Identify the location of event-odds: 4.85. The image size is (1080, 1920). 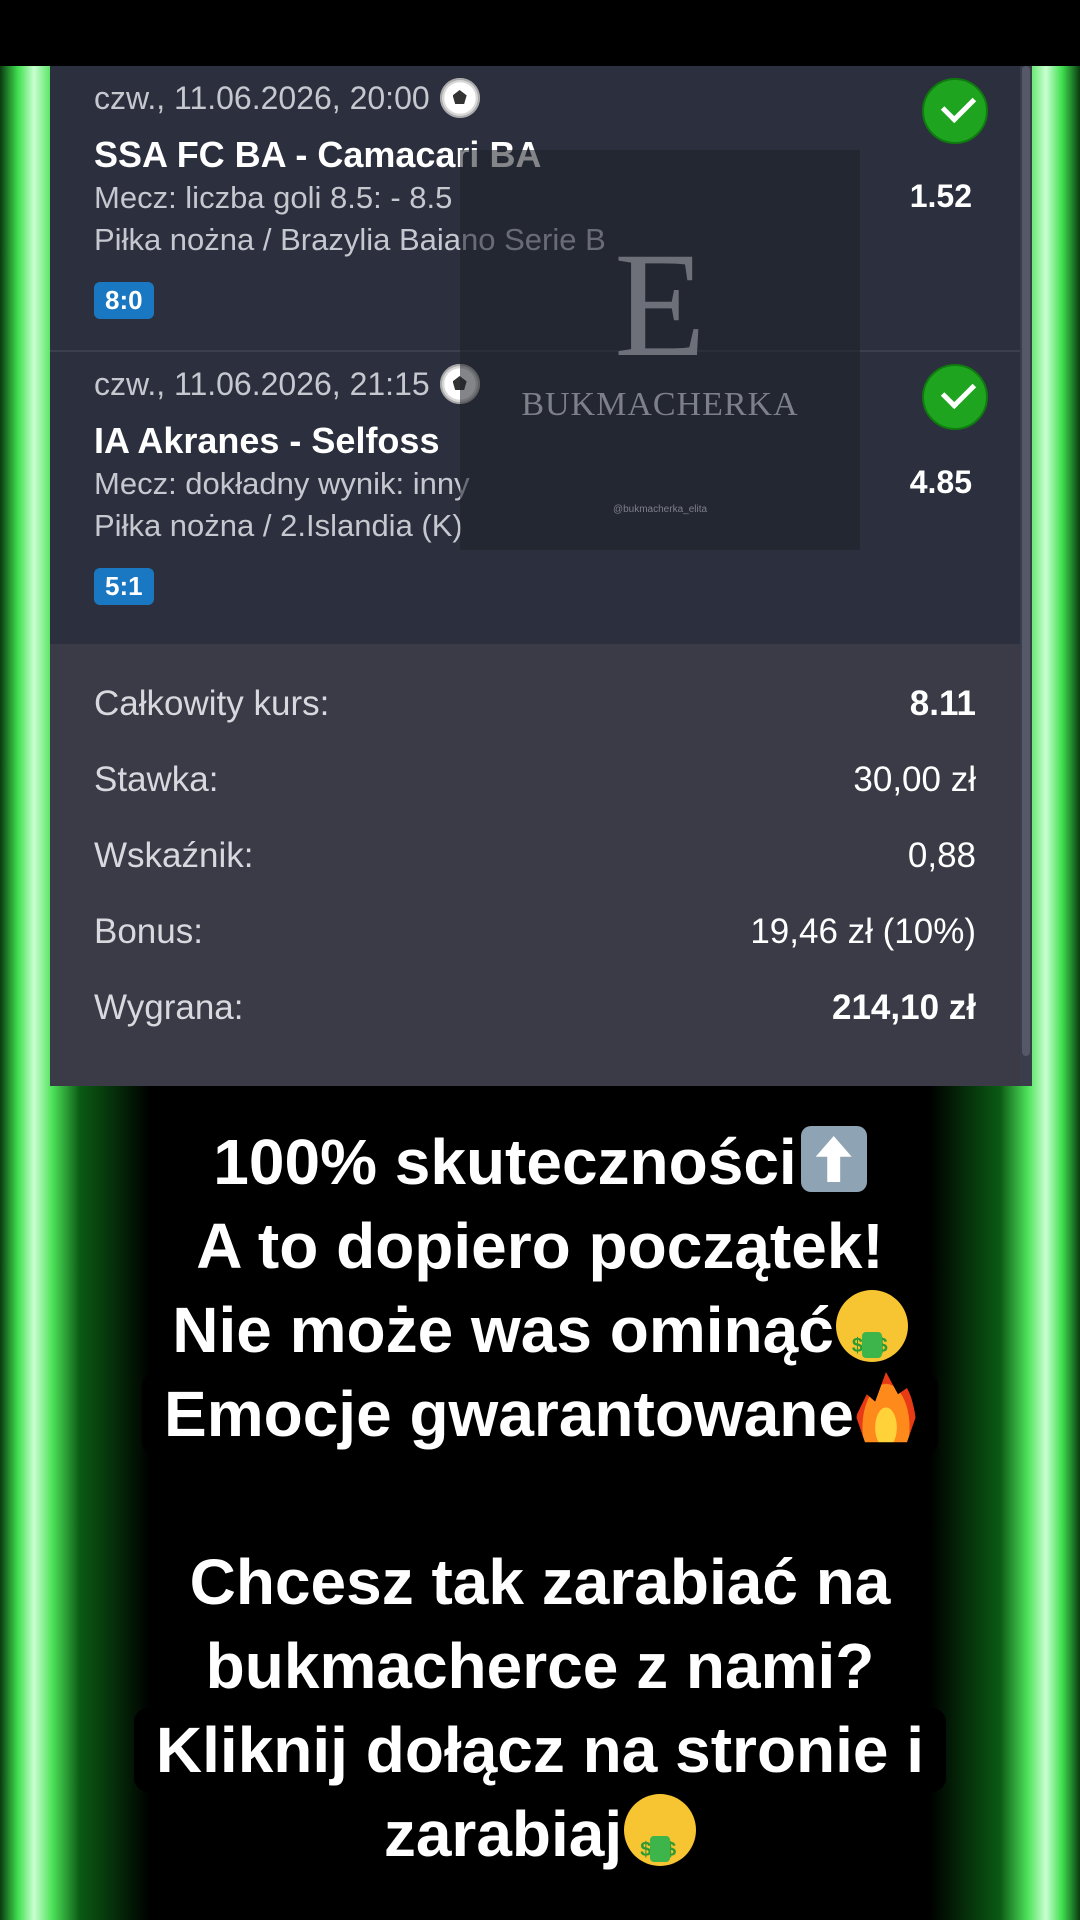
(940, 482).